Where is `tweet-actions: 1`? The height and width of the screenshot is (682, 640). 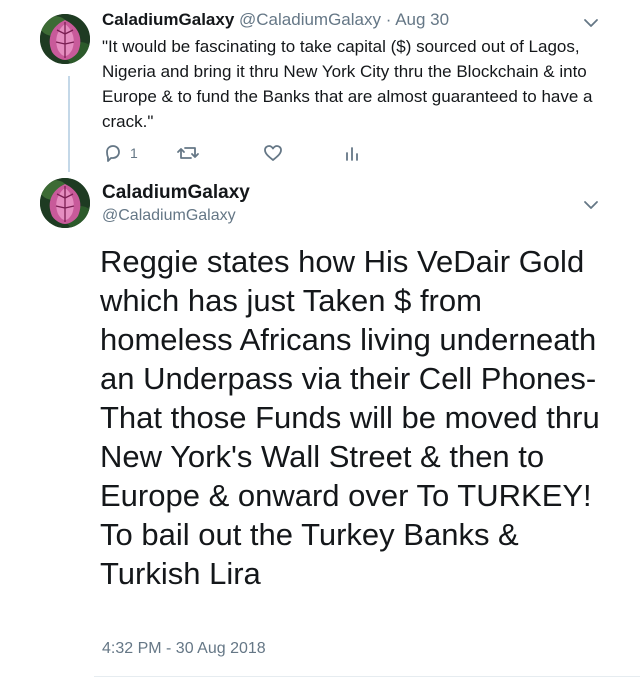
tweet-actions: 1 is located at coordinates (242, 153).